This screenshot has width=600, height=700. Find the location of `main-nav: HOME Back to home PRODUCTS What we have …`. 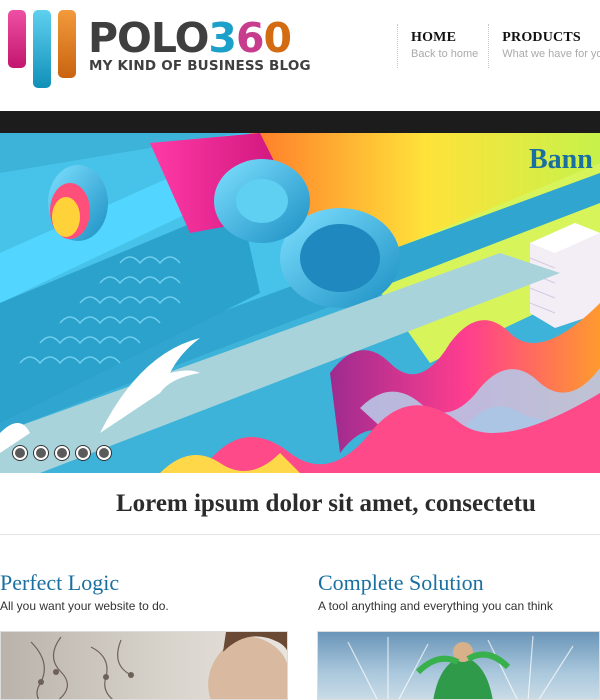

main-nav: HOME Back to home PRODUCTS What we have … is located at coordinates (498, 49).